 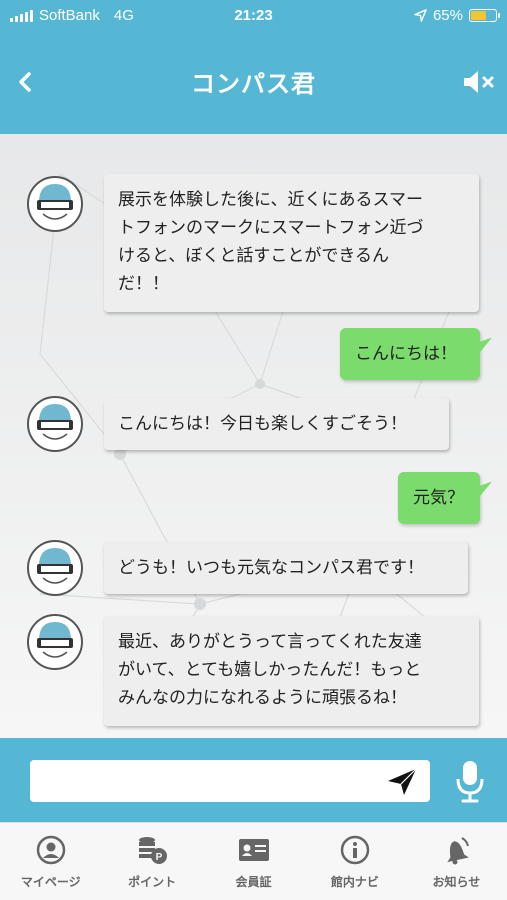 I want to click on battery-icon, so click(x=484, y=15).